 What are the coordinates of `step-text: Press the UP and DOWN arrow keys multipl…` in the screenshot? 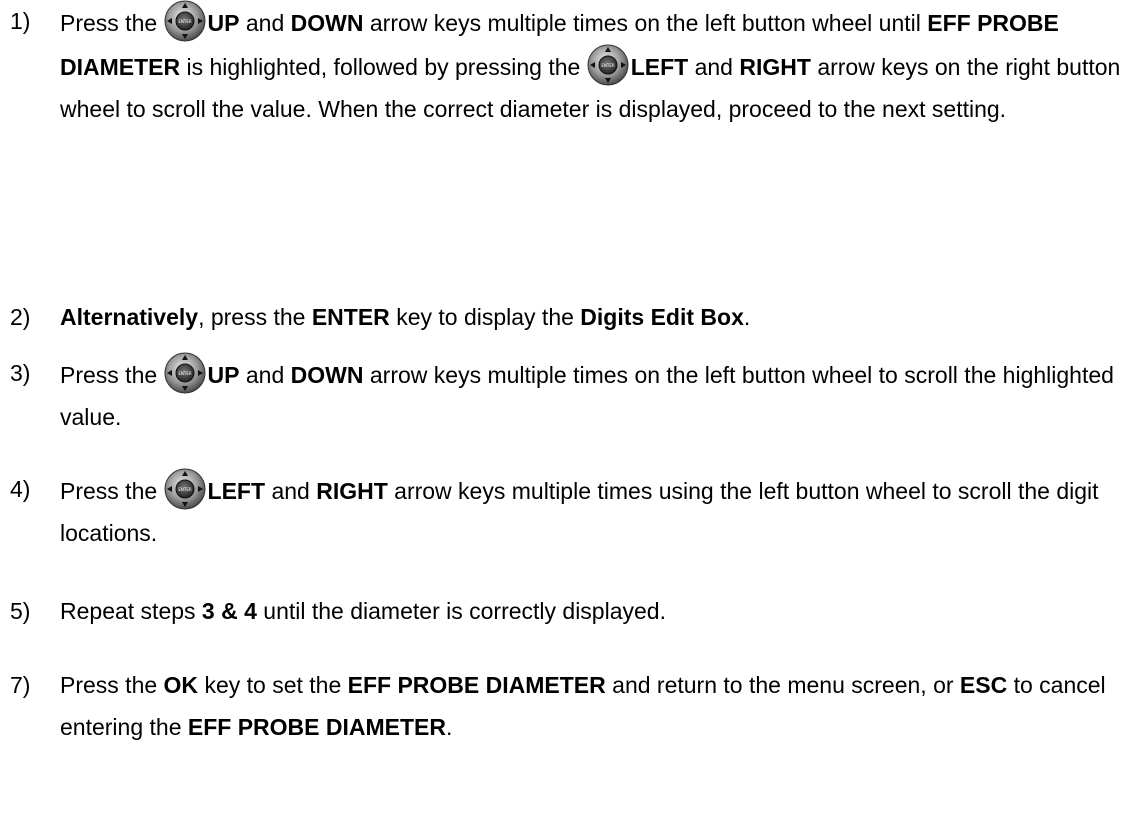 It's located at (600, 395).